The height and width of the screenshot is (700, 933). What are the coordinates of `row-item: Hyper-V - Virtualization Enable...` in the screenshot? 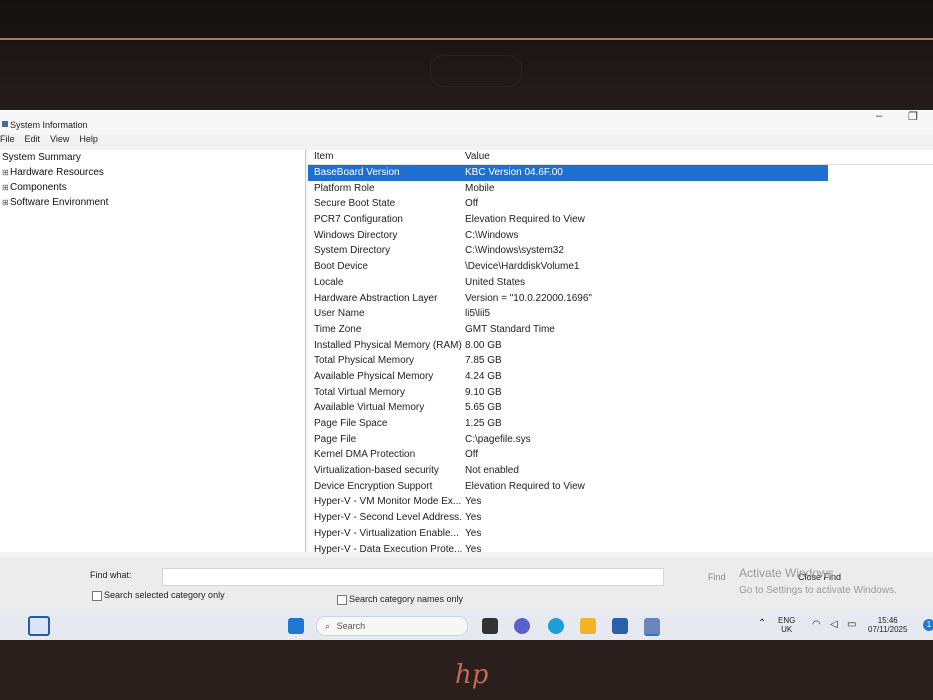 It's located at (386, 533).